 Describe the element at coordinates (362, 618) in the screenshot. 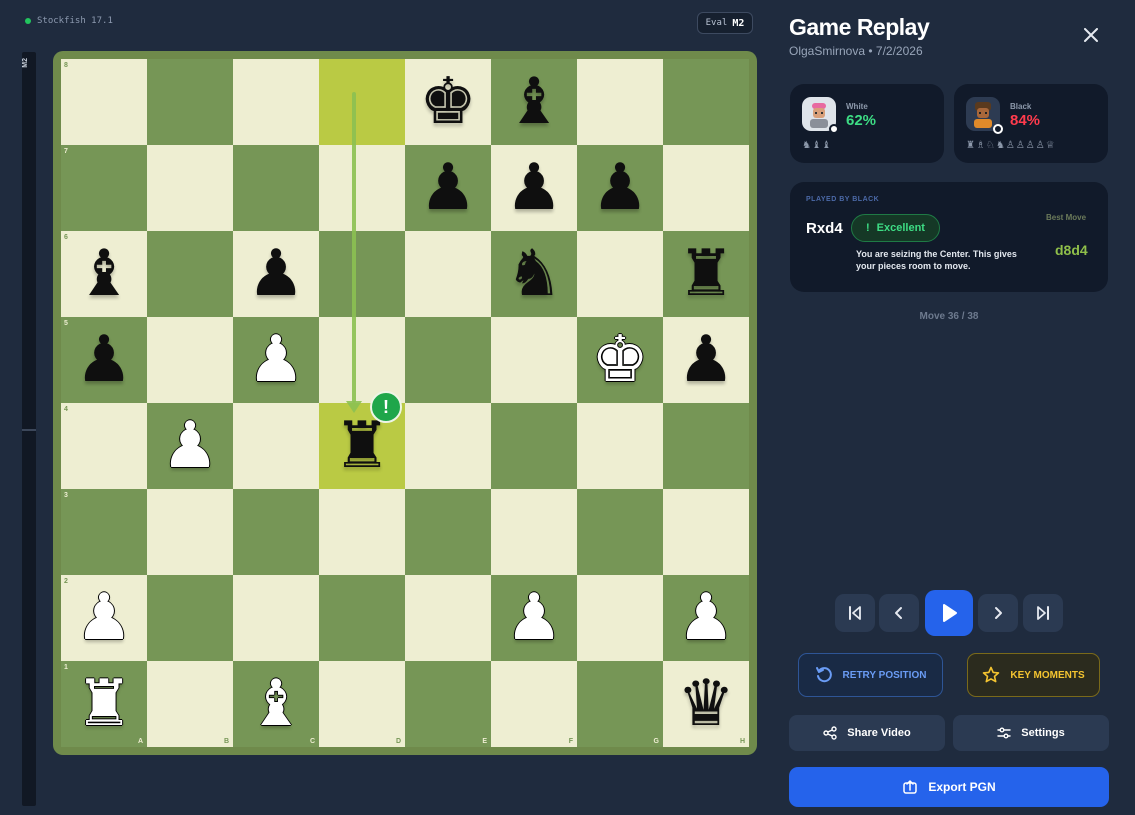

I see `square-d2` at that location.